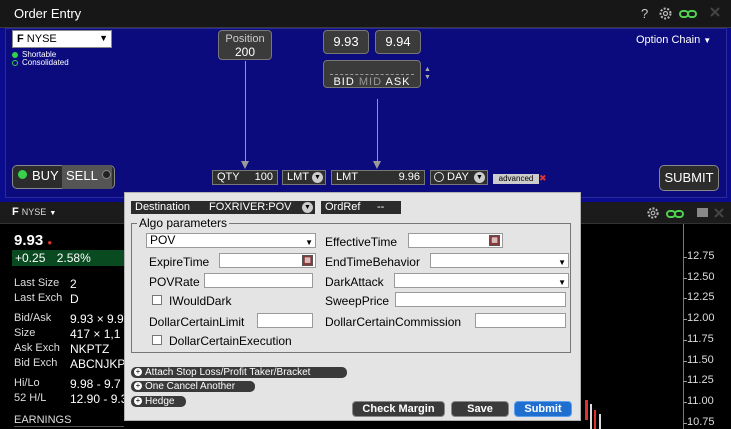  I want to click on symbol-ticker: F, so click(20, 39).